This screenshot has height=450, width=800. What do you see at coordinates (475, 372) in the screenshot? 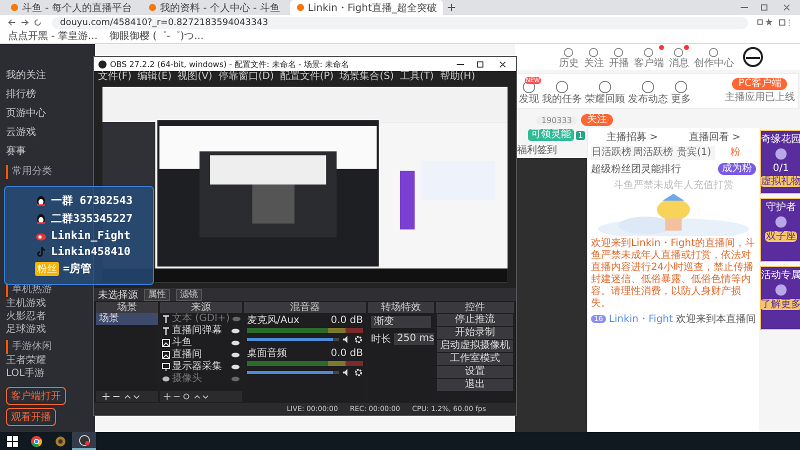
I see `control-button: 设置` at bounding box center [475, 372].